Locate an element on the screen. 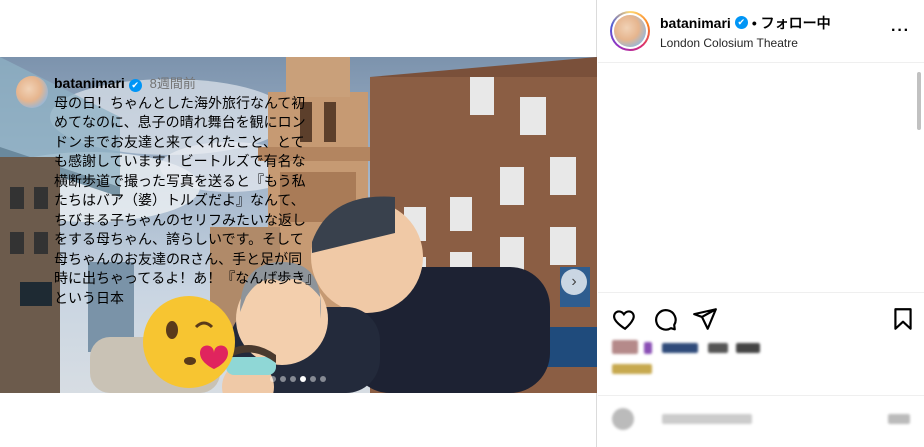  chevron-right-icon: › is located at coordinates (574, 281).